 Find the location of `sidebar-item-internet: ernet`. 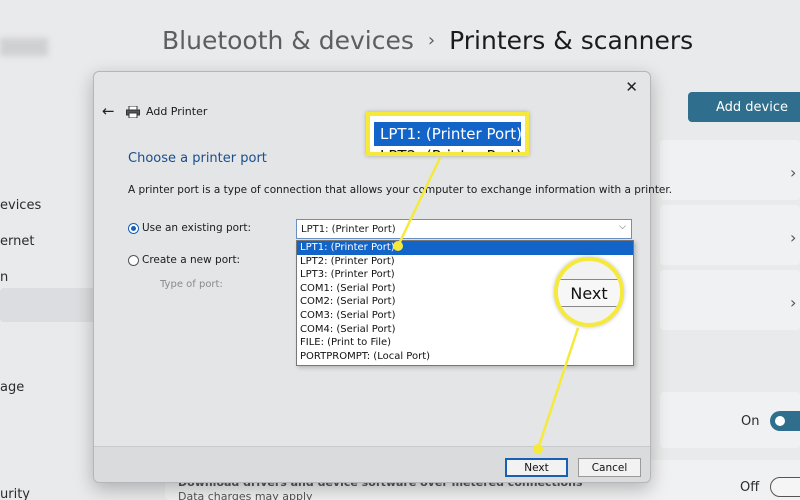

sidebar-item-internet: ernet is located at coordinates (17, 241).